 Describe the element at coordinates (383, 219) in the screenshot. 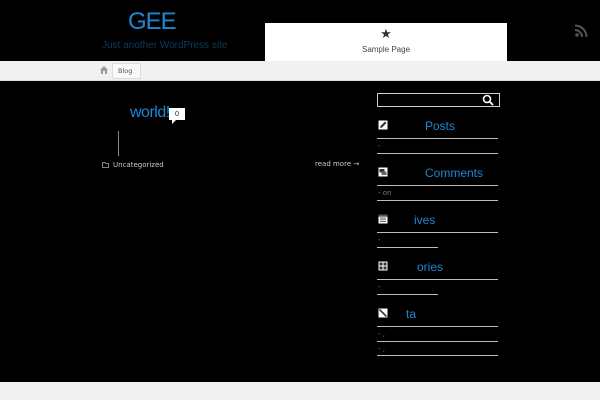

I see `calendar-icon` at that location.